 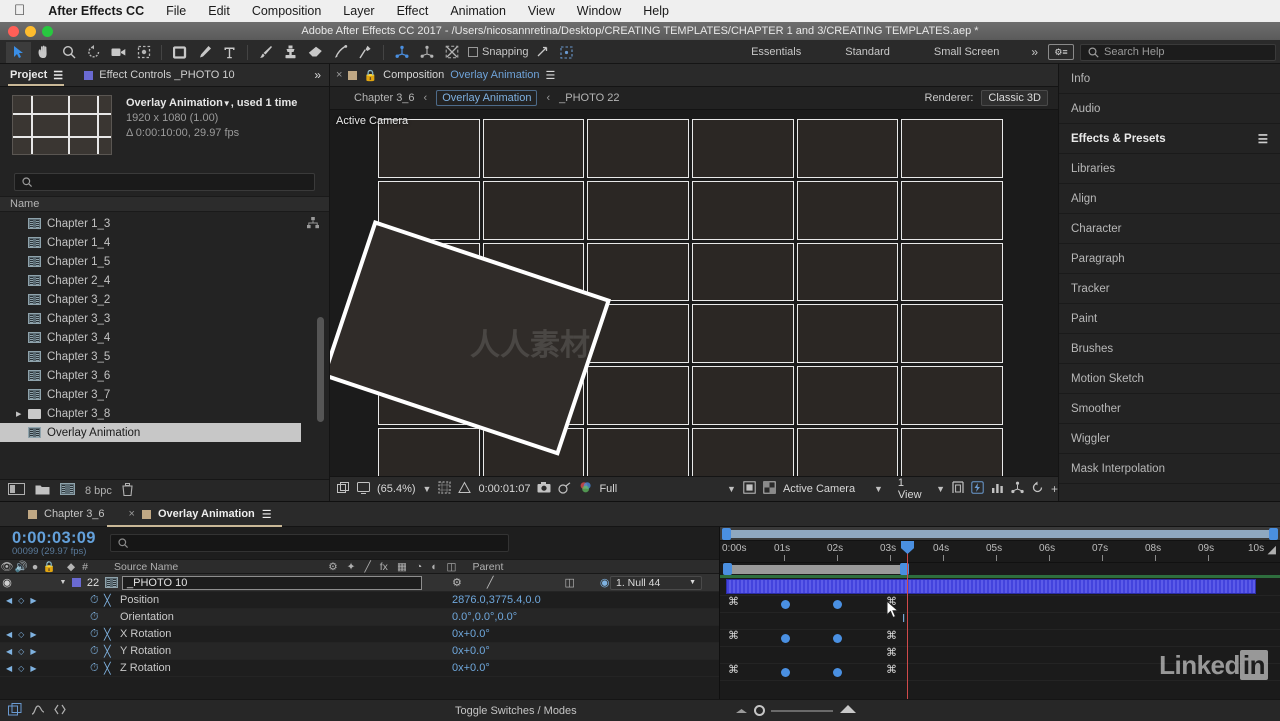 What do you see at coordinates (150, 432) in the screenshot?
I see `list-item-selected: Overlay Animation` at bounding box center [150, 432].